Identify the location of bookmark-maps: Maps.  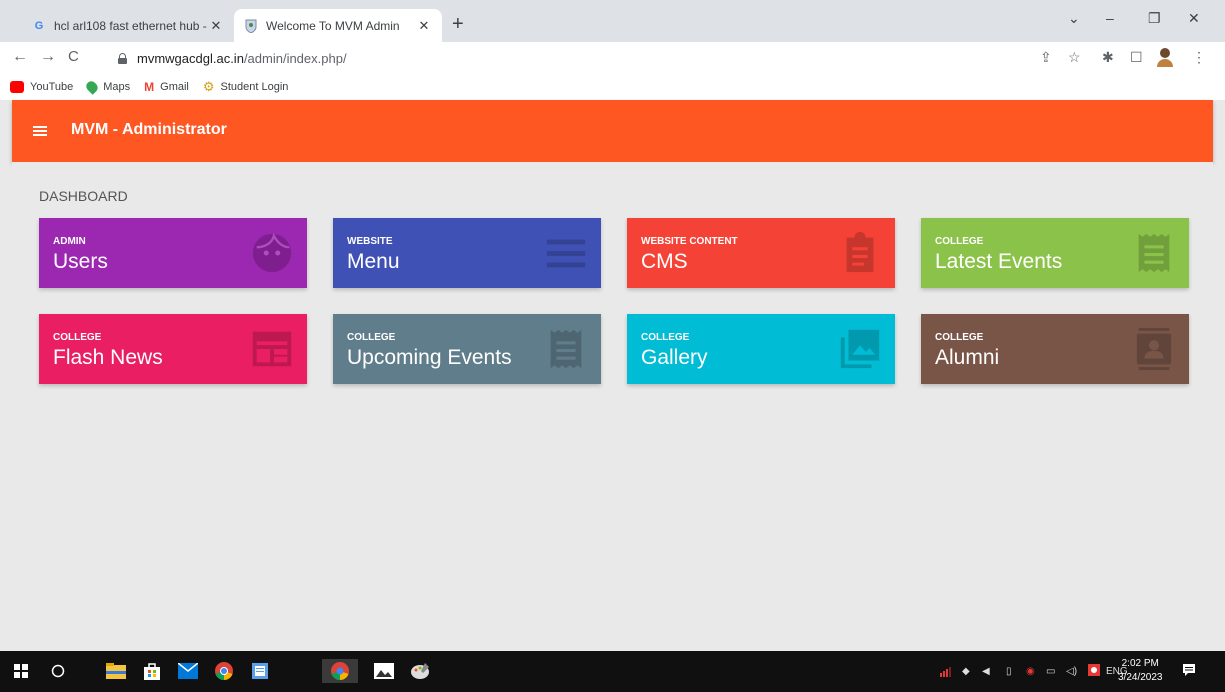
(107, 87).